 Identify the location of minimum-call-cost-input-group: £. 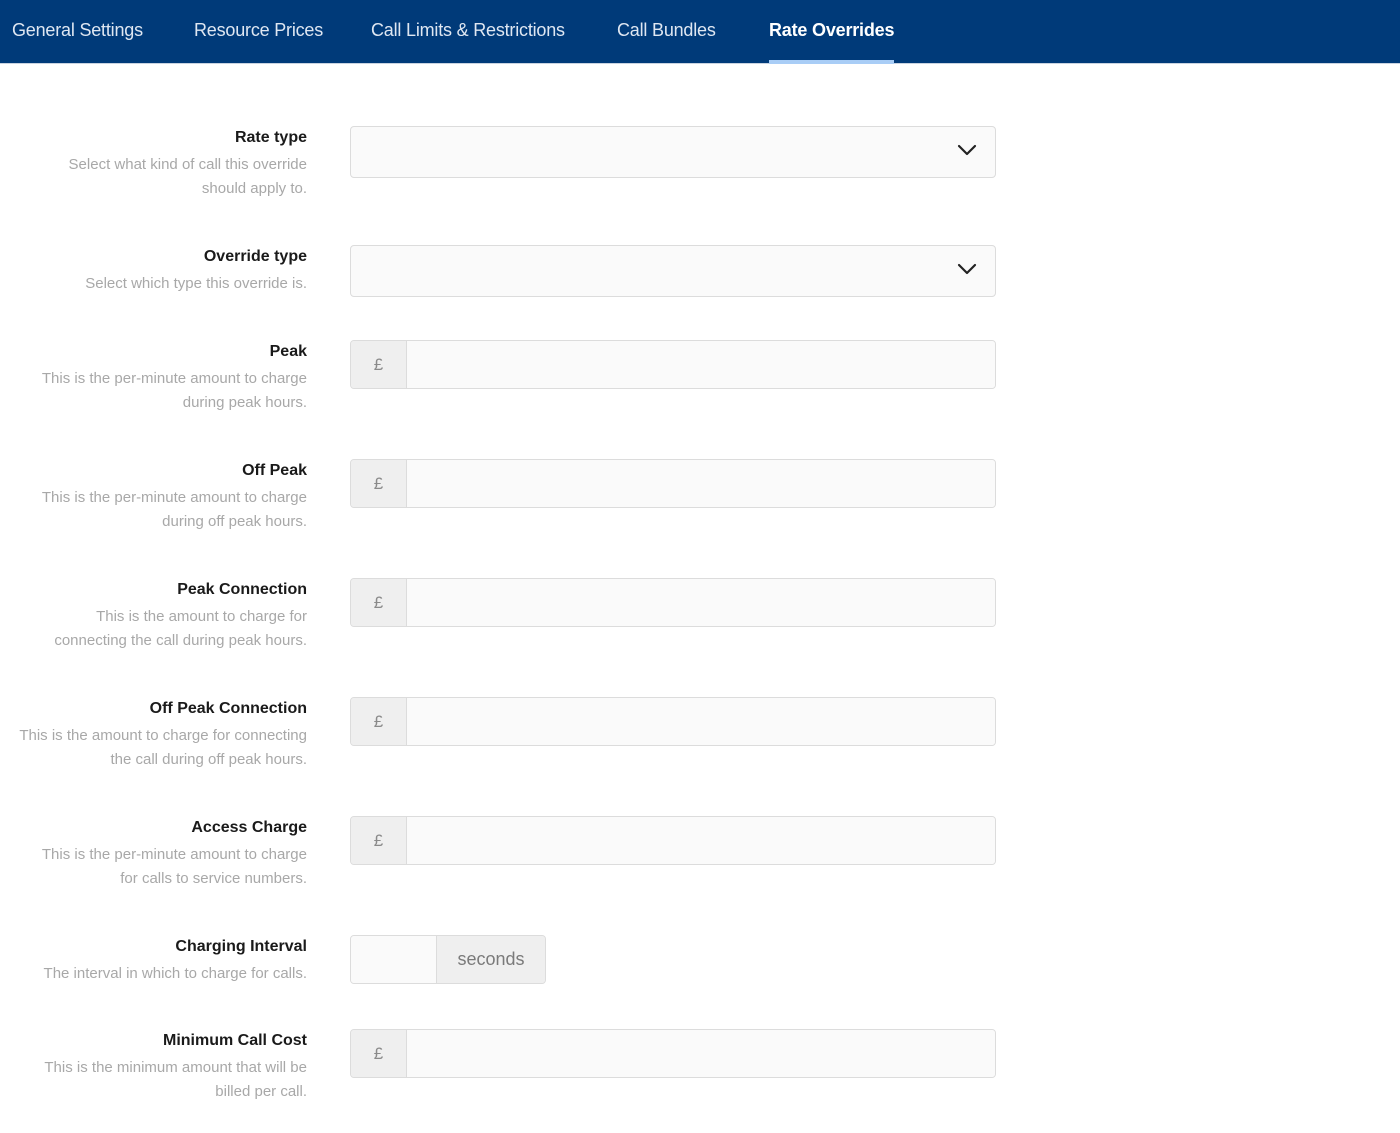
(673, 1053).